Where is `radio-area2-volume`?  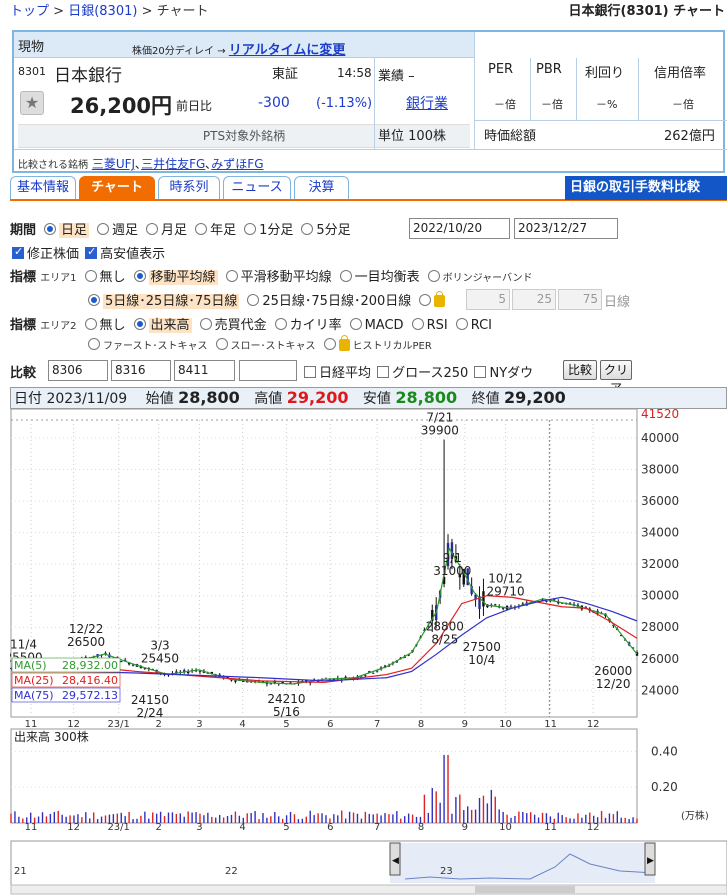
radio-area2-volume is located at coordinates (139, 324).